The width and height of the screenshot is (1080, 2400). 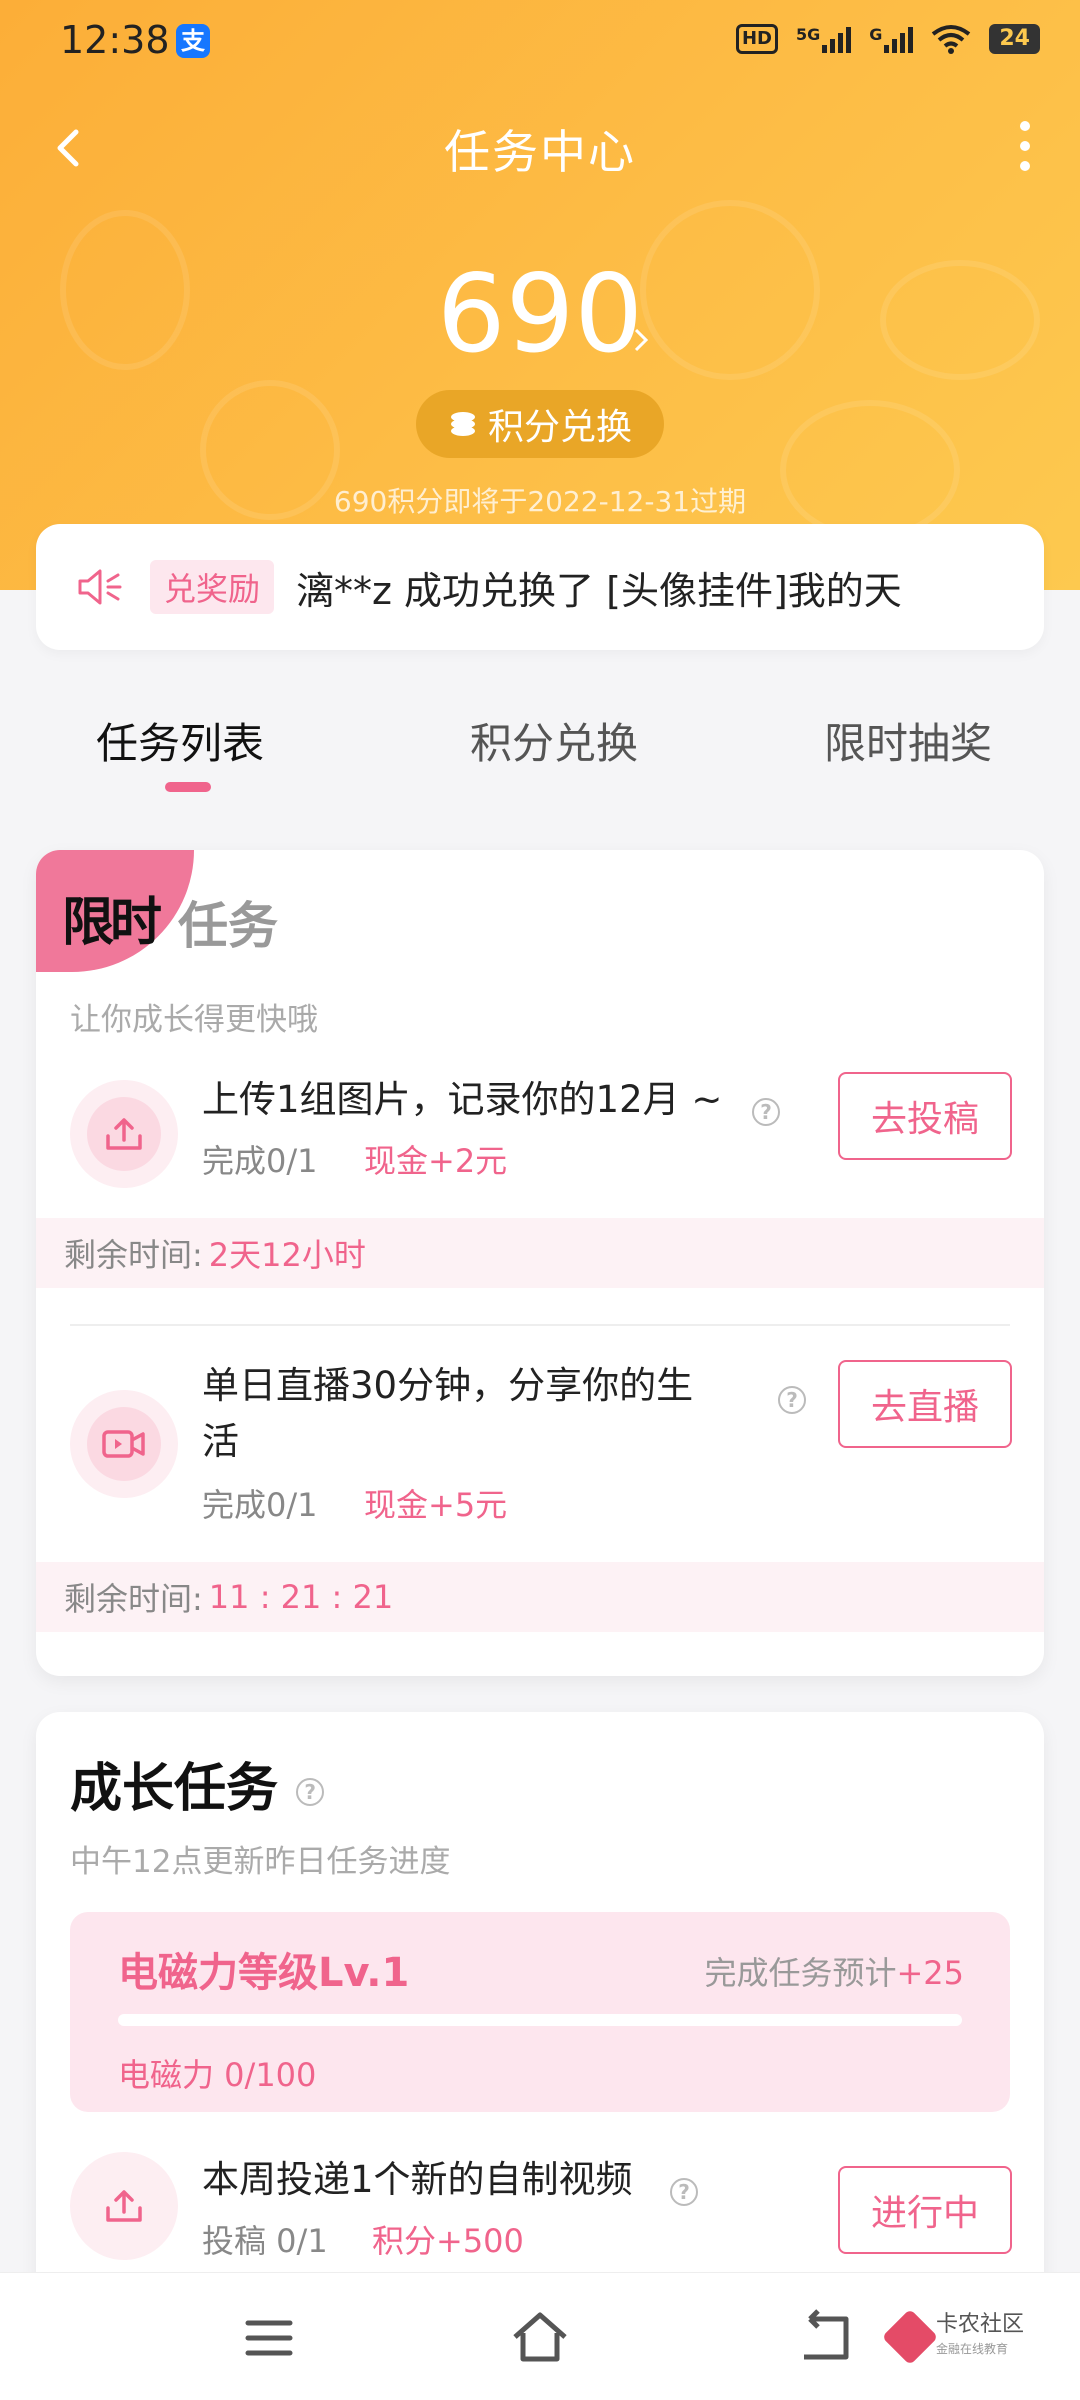 I want to click on task-reward: 现金+2元, so click(x=436, y=1161).